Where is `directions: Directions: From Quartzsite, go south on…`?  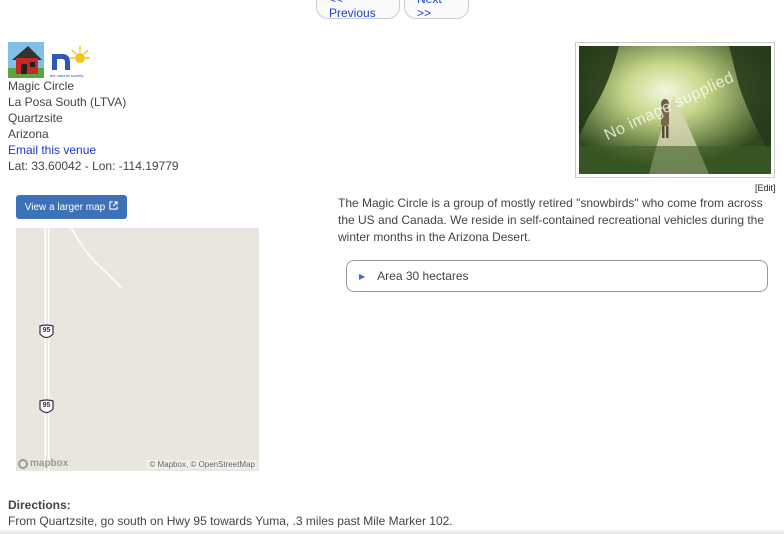 directions: Directions: From Quartzsite, go south on… is located at coordinates (230, 513).